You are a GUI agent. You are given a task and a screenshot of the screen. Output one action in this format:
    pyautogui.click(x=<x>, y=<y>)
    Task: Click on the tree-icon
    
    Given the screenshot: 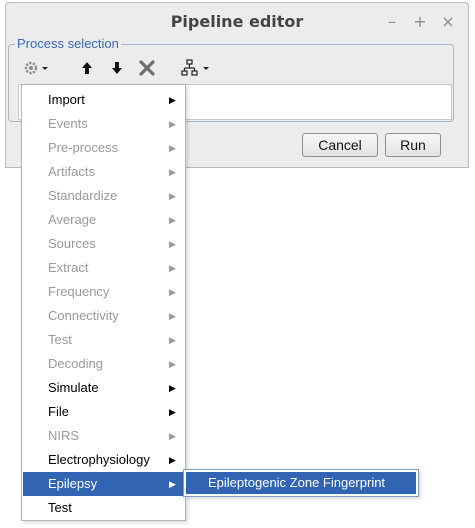 What is the action you would take?
    pyautogui.click(x=197, y=68)
    